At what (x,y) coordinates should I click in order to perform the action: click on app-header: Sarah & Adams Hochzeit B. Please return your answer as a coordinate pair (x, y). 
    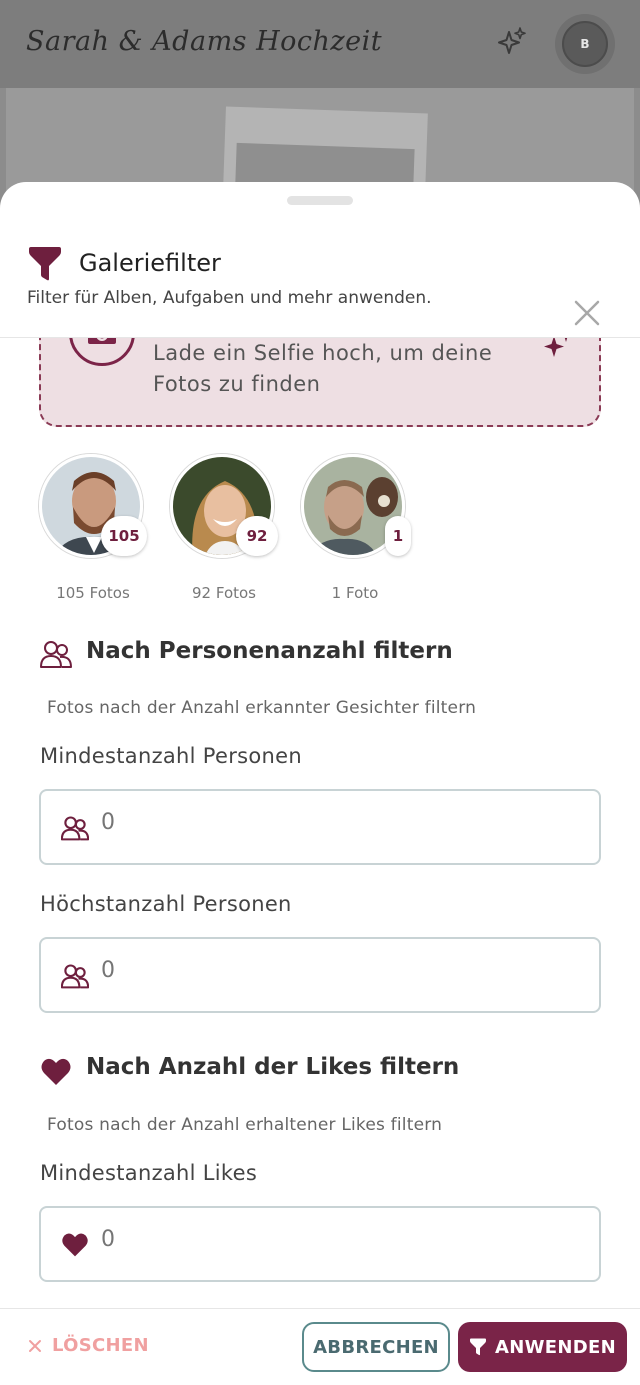
    Looking at the image, I should click on (320, 44).